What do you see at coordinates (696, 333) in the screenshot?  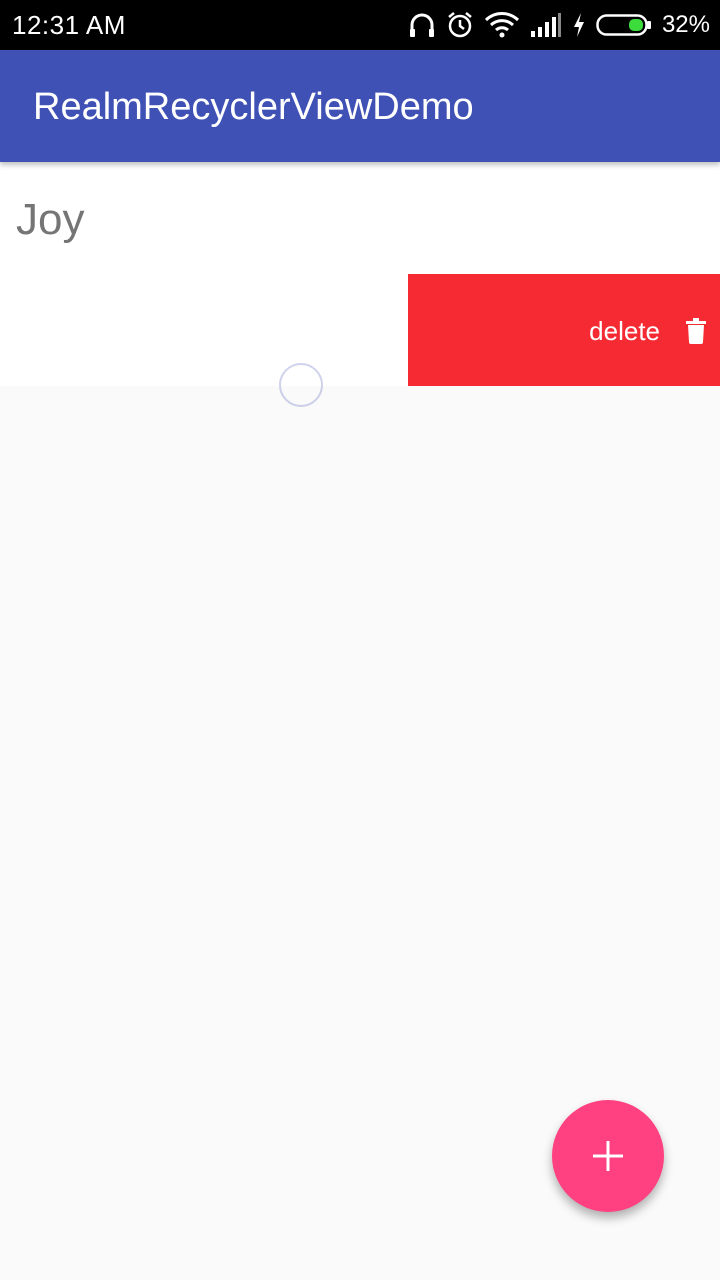 I see `trash-icon` at bounding box center [696, 333].